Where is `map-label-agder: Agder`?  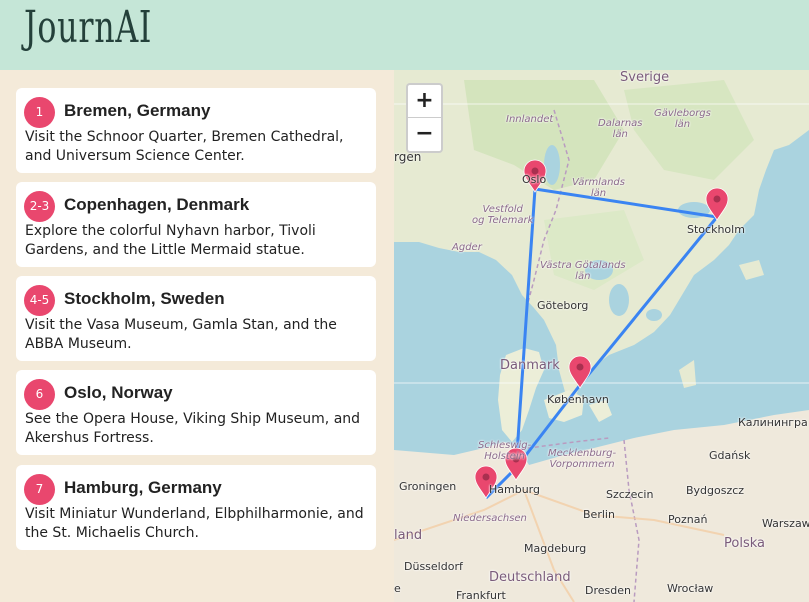 map-label-agder: Agder is located at coordinates (467, 247).